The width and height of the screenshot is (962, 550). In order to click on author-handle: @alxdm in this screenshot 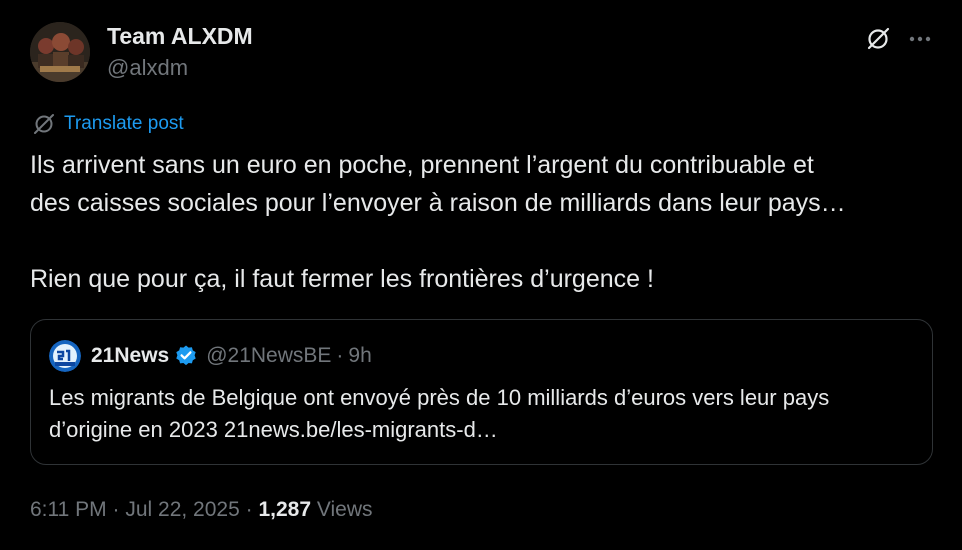, I will do `click(180, 68)`.